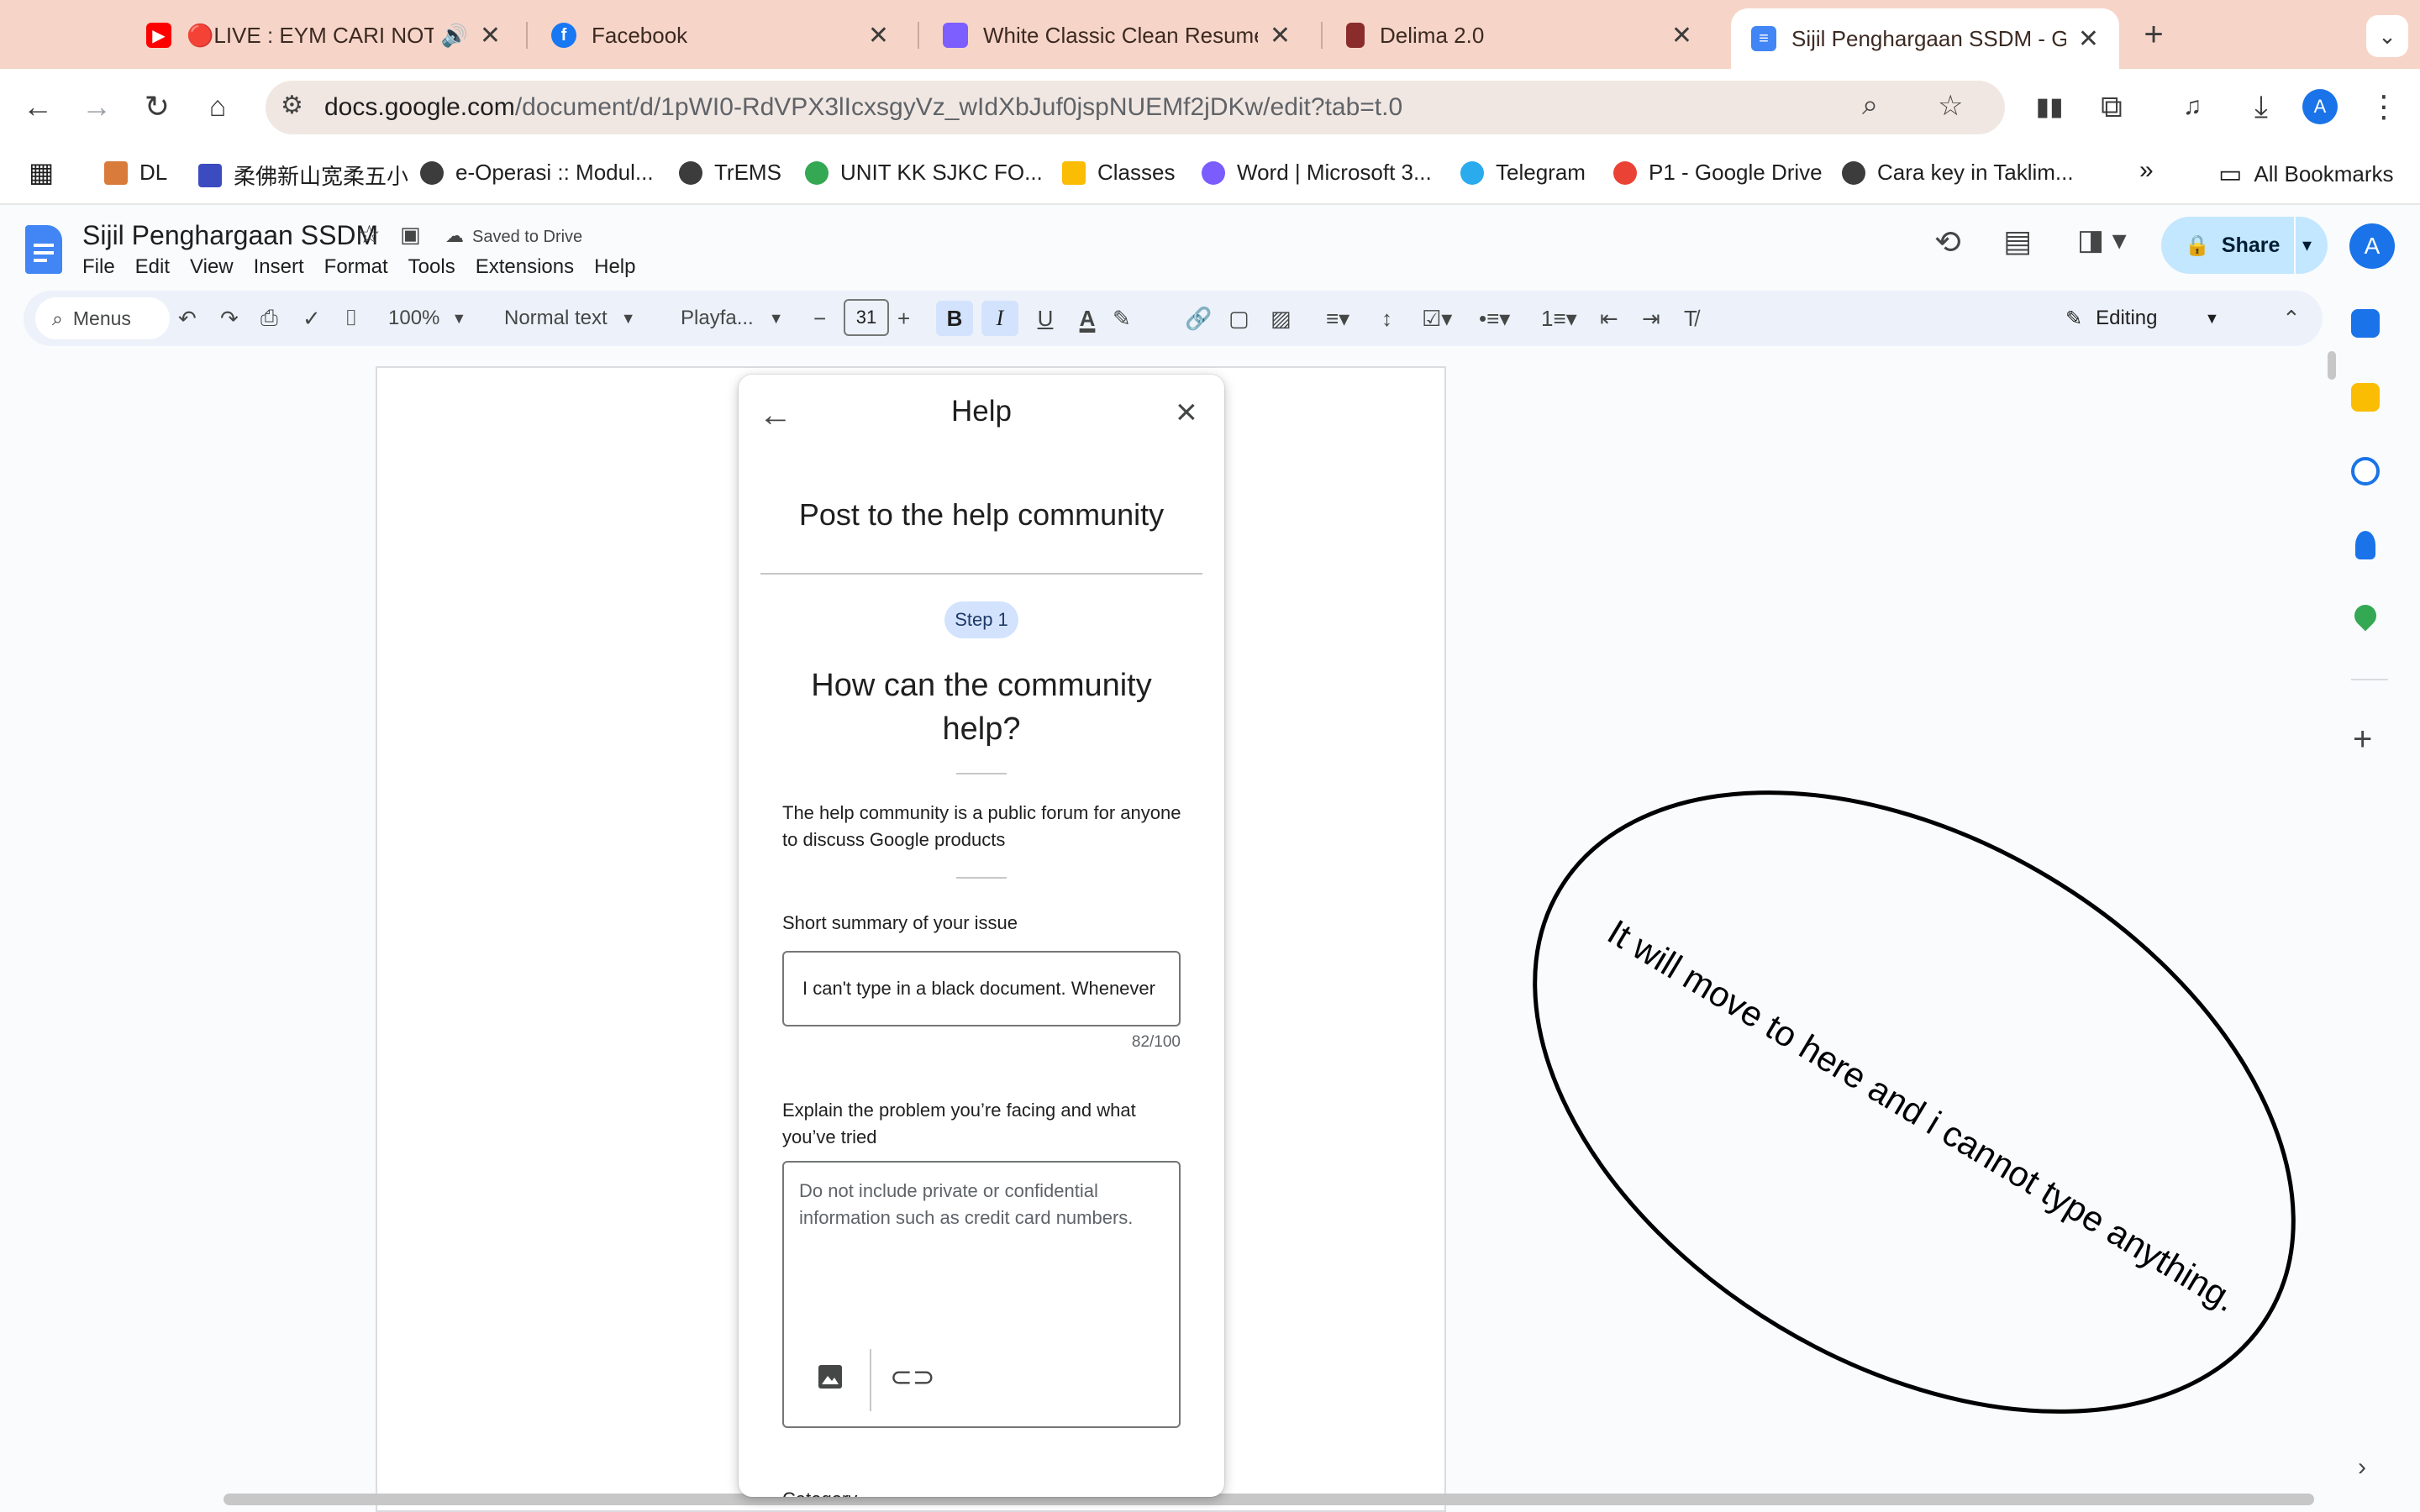  Describe the element at coordinates (1122, 318) in the screenshot. I see `highlight-icon: ✎` at that location.